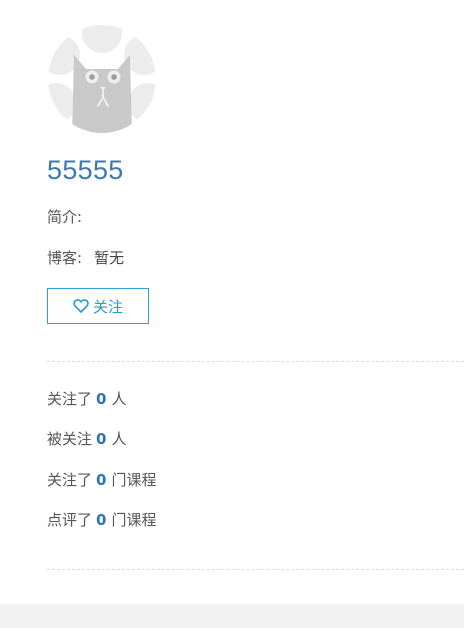 This screenshot has height=628, width=464. I want to click on stat-reviewed-courses: 点评了 0 门课程, so click(101, 520).